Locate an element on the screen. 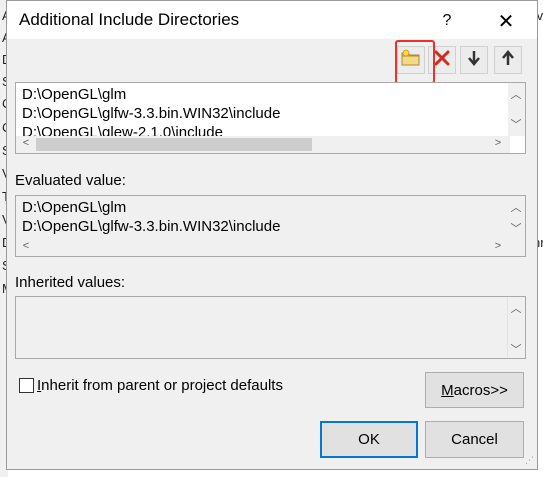  inherit-checkbox-label: Inherit from parent or project defaults is located at coordinates (160, 385).